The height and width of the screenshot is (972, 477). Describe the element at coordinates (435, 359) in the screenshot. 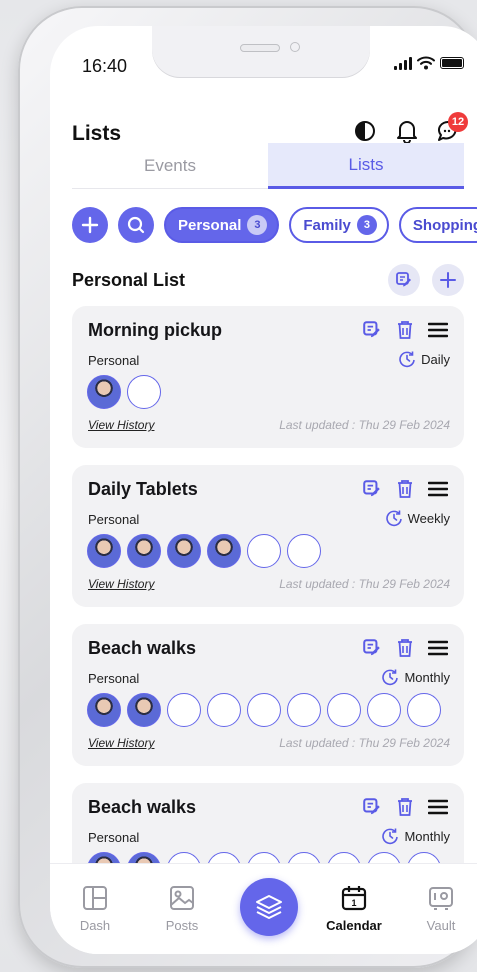

I see `frequency-label: Daily` at that location.